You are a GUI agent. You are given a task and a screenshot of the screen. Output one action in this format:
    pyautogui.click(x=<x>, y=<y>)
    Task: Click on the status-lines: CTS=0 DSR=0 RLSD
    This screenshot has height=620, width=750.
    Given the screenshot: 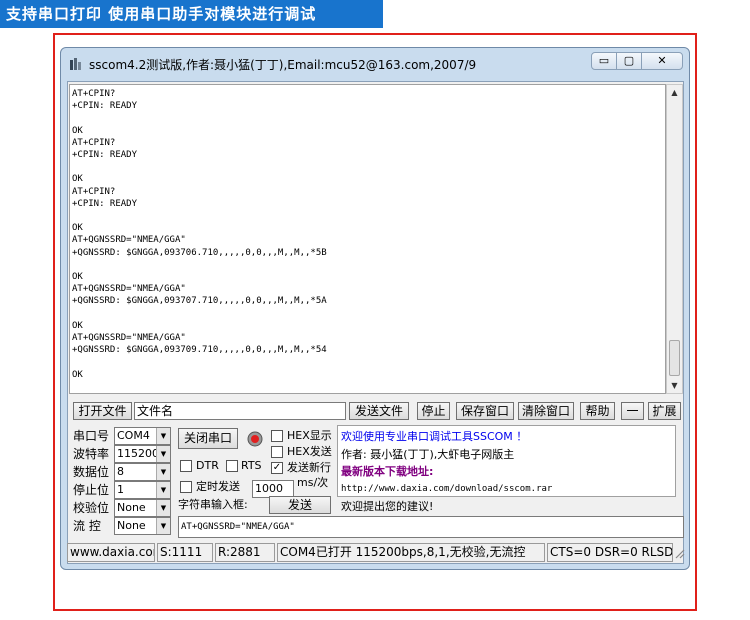 What is the action you would take?
    pyautogui.click(x=610, y=552)
    